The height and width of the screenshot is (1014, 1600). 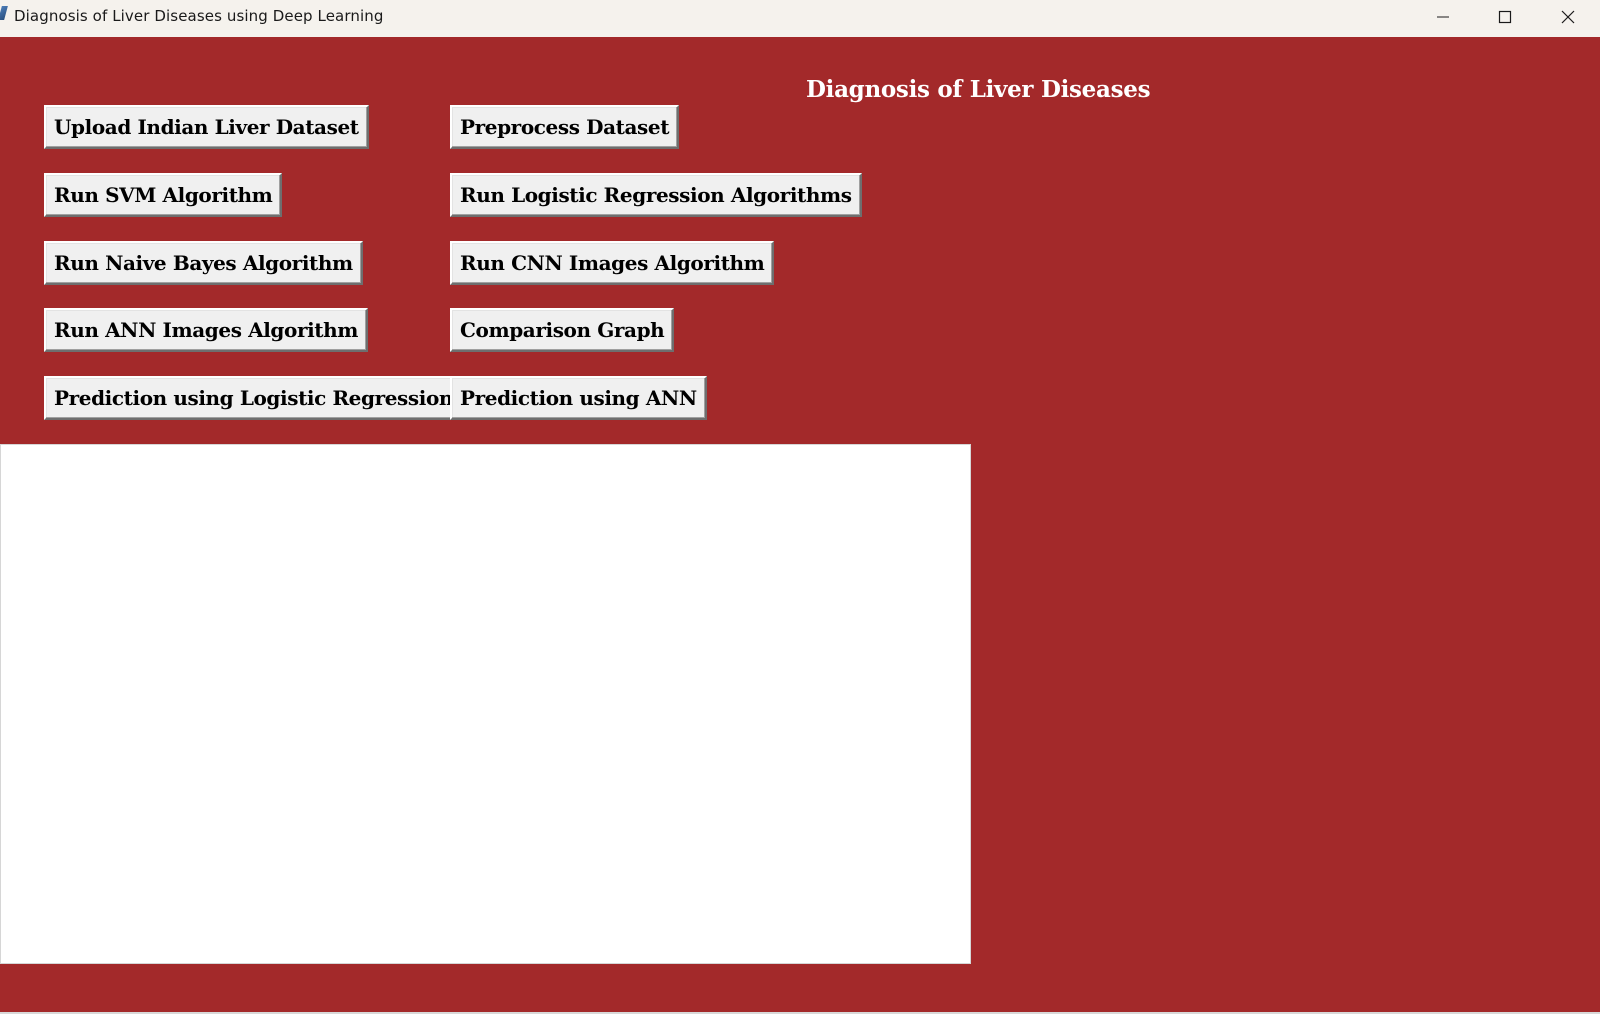 I want to click on comparison-graph-button: Comparison Graph, so click(x=562, y=330).